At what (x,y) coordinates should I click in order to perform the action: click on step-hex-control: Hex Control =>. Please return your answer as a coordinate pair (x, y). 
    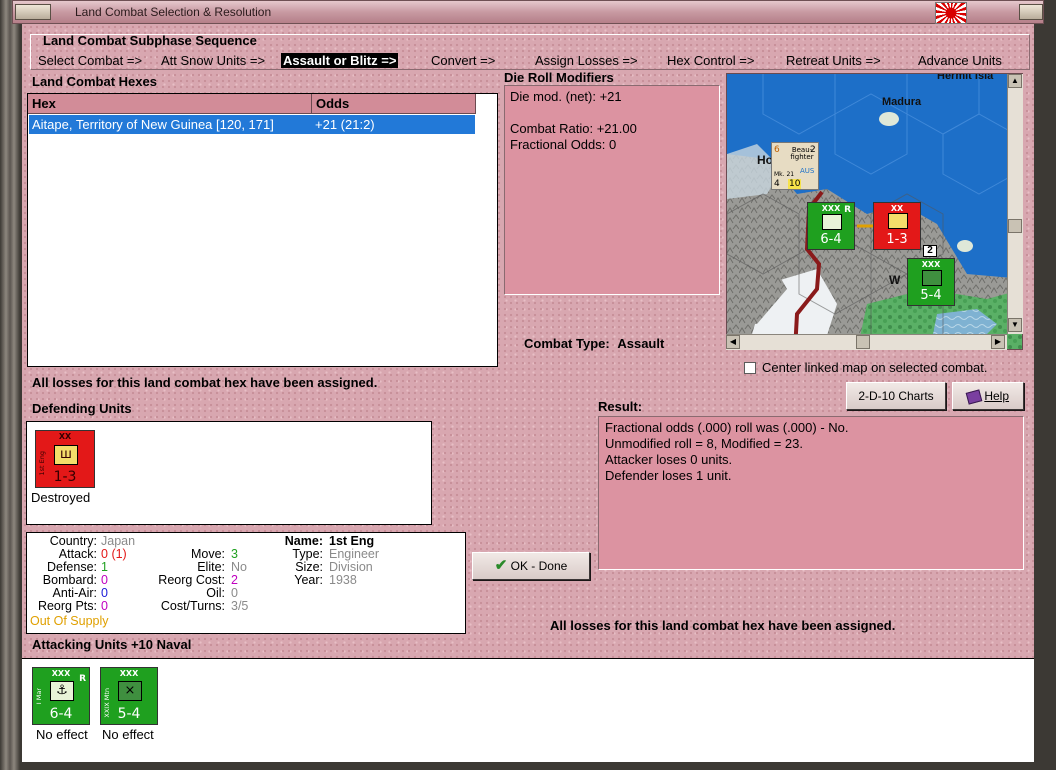
    Looking at the image, I should click on (710, 60).